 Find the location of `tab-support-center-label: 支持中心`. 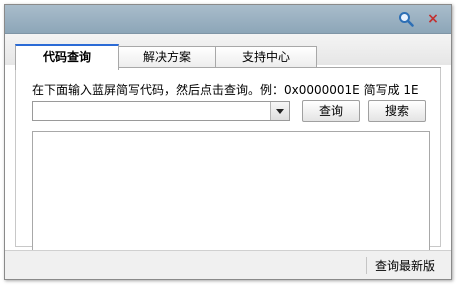

tab-support-center-label: 支持中心 is located at coordinates (265, 57).